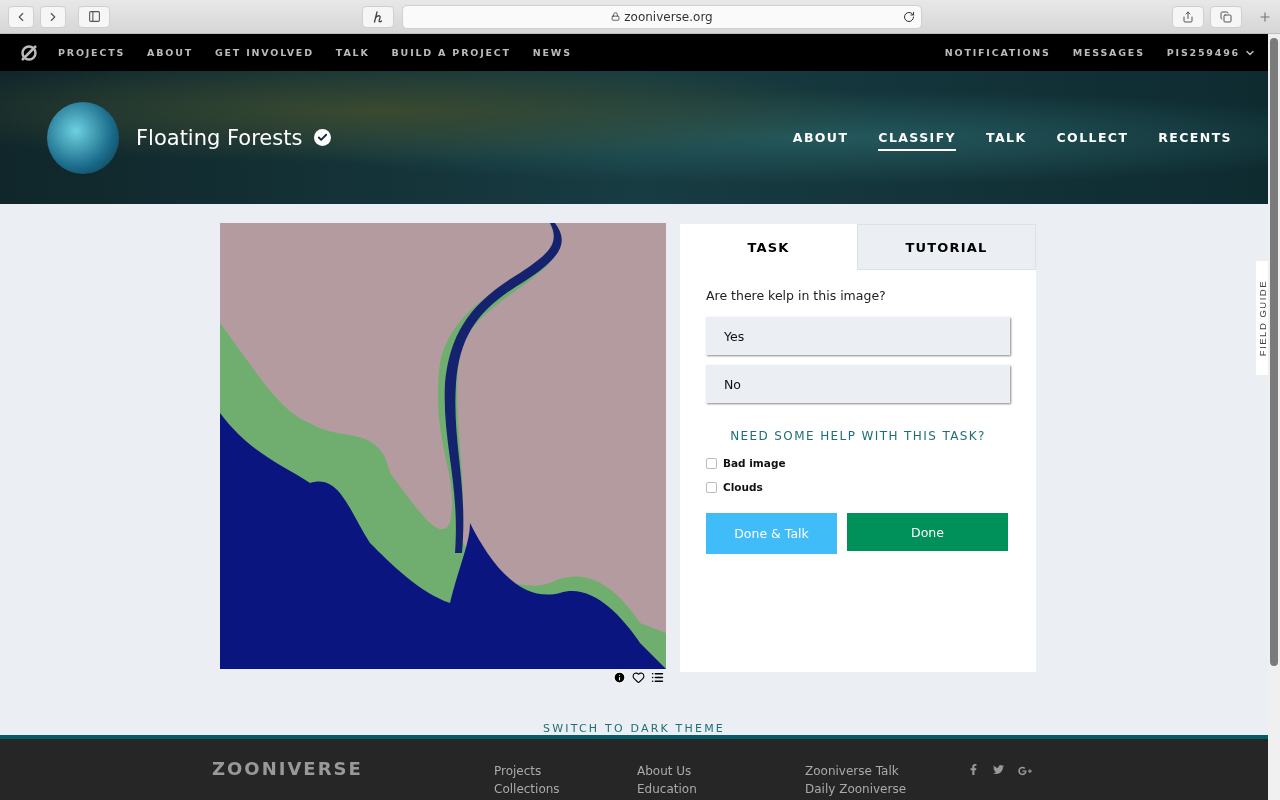 Image resolution: width=1280 pixels, height=800 pixels. I want to click on extension-button, so click(378, 16).